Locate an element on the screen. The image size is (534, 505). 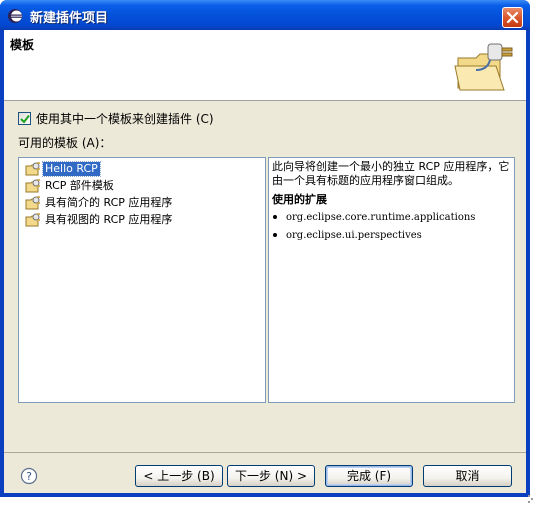
checkmark-icon is located at coordinates (25, 119).